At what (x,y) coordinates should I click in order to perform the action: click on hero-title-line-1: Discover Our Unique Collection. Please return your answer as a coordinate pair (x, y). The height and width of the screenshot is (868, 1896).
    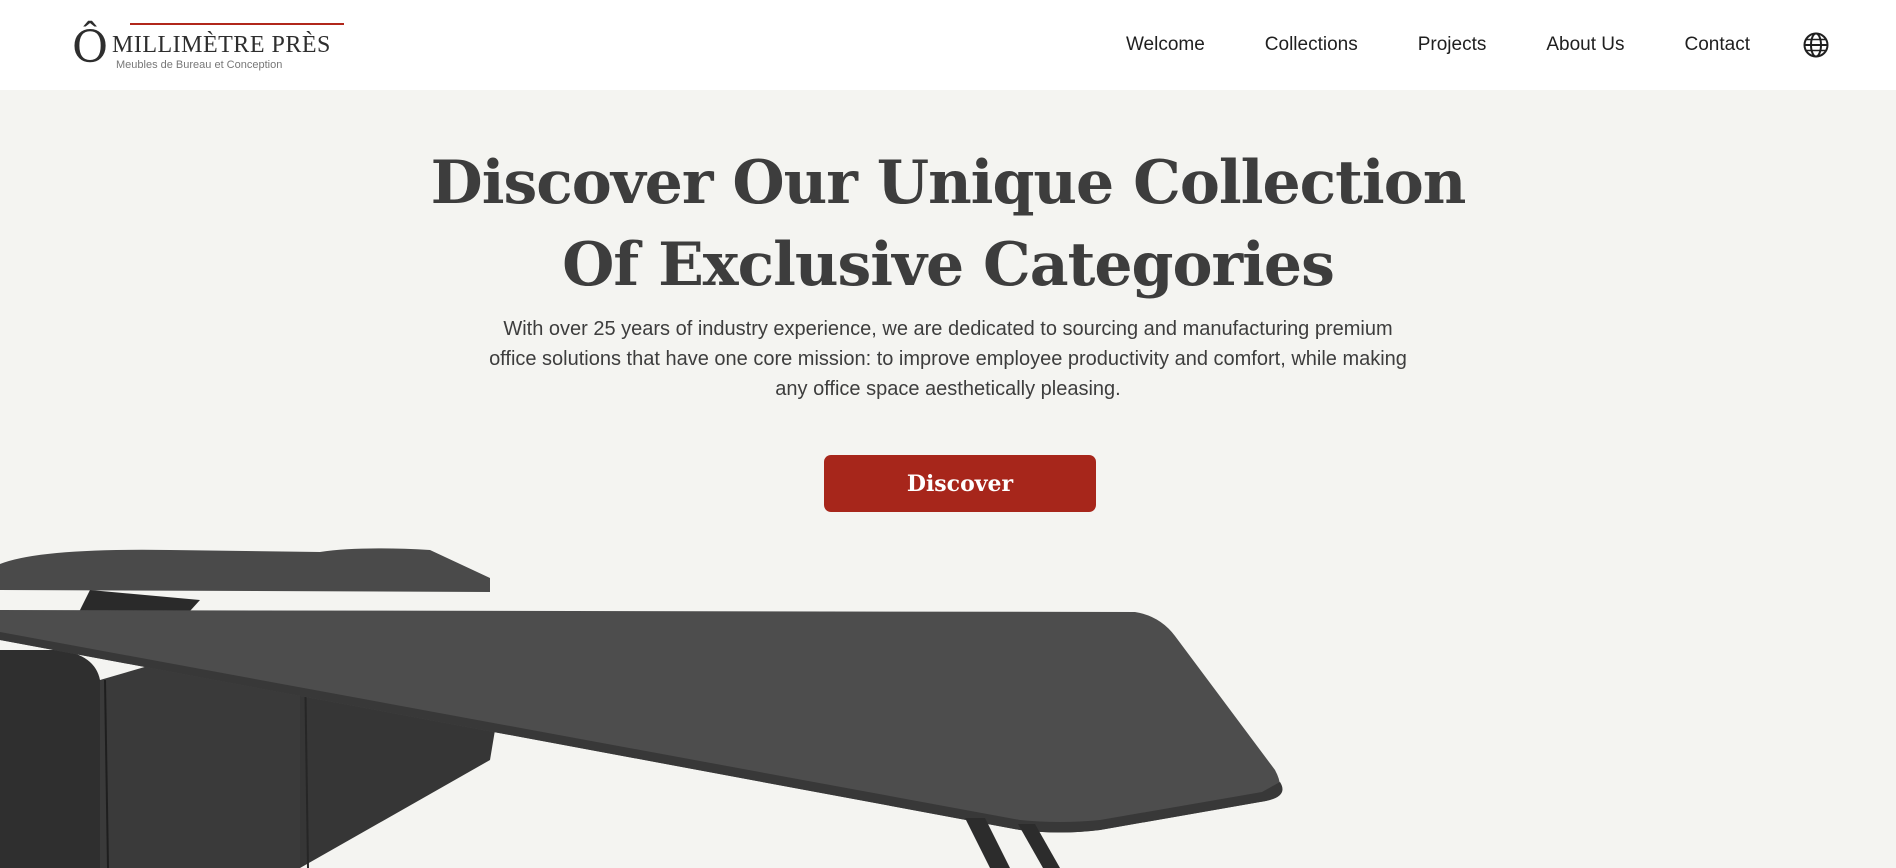
    Looking at the image, I should click on (948, 183).